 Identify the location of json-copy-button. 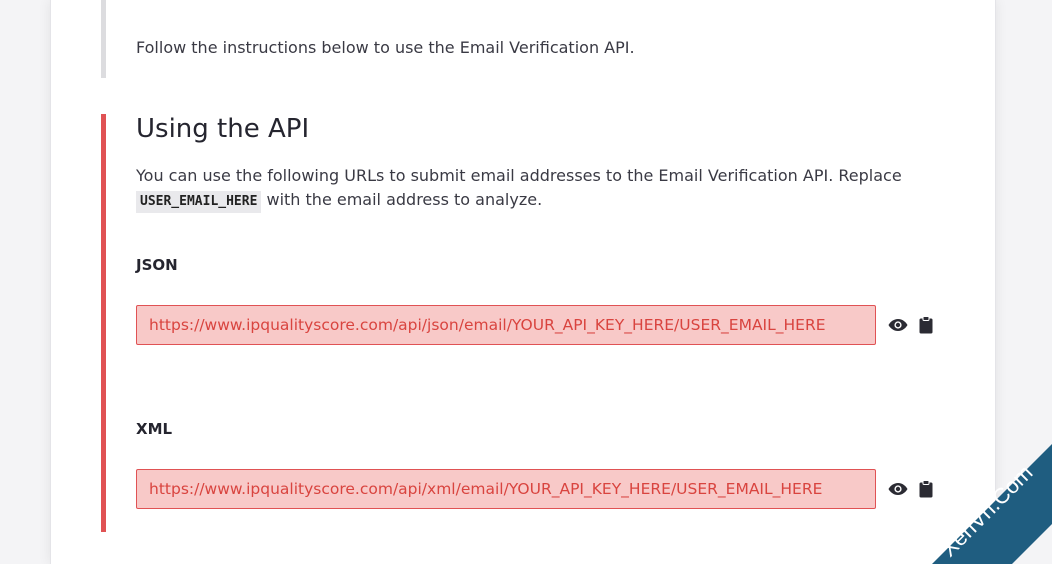
(926, 325).